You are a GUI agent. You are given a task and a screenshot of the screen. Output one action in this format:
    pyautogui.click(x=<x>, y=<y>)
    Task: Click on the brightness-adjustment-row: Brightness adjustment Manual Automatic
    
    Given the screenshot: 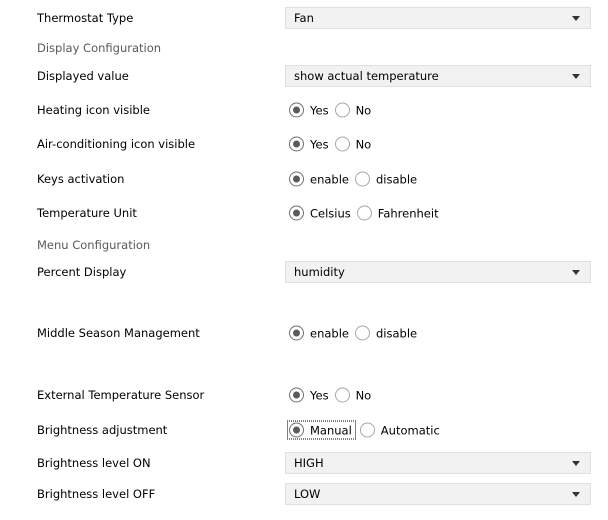 What is the action you would take?
    pyautogui.click(x=304, y=430)
    